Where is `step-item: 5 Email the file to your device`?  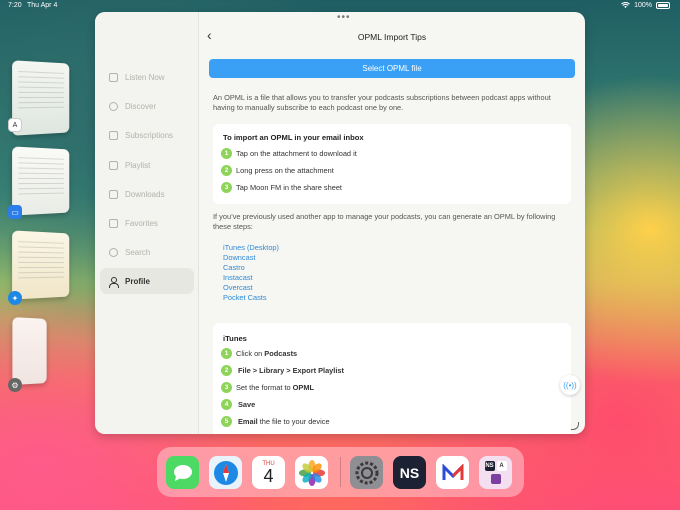
step-item: 5 Email the file to your device is located at coordinates (275, 421).